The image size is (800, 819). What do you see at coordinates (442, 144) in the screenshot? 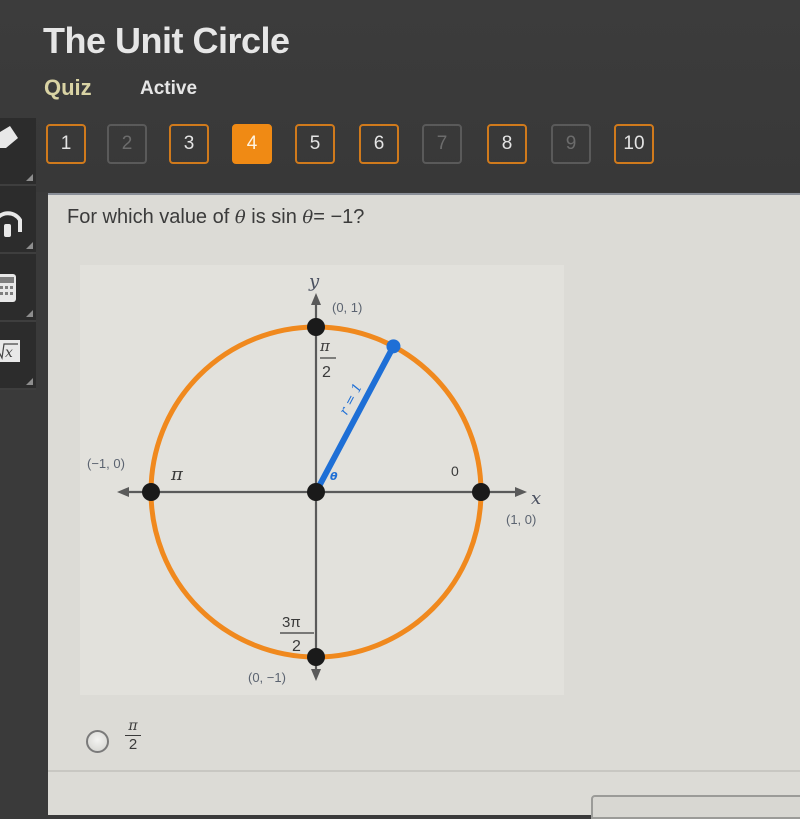
I see `question-button-7: 7` at bounding box center [442, 144].